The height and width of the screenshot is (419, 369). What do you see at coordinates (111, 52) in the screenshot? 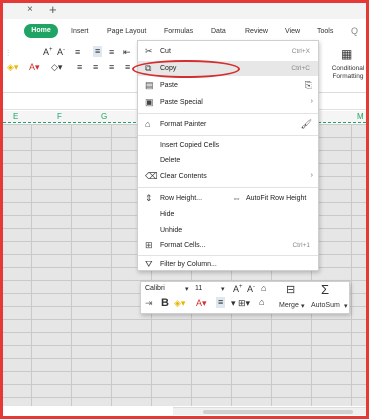
I see `align-bottom-icon: ≡` at bounding box center [111, 52].